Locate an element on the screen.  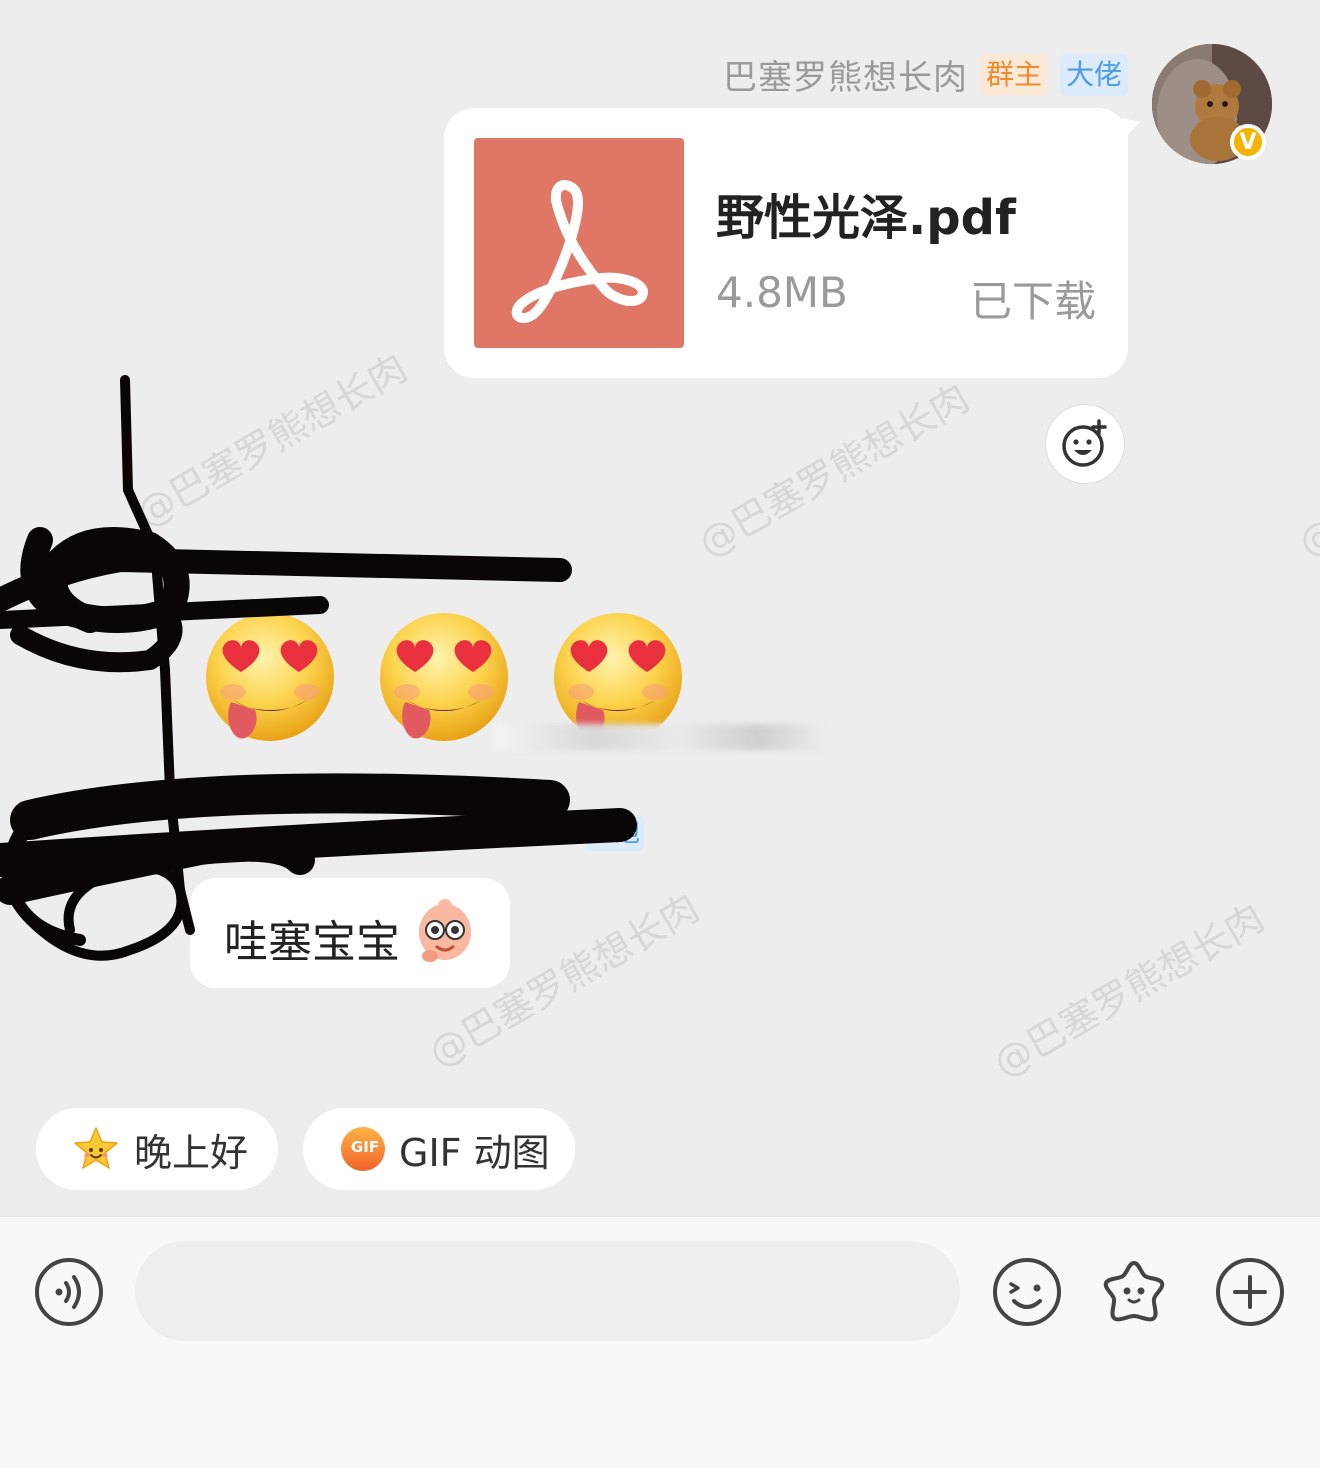
chip-label: 晚上好 is located at coordinates (191, 1152).